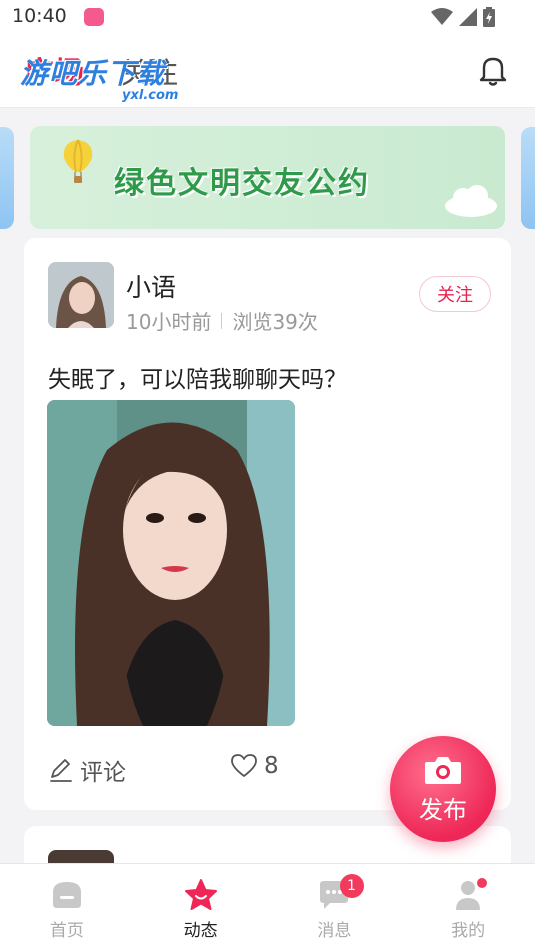 This screenshot has height=951, width=535. I want to click on messages-badge: 1, so click(351, 886).